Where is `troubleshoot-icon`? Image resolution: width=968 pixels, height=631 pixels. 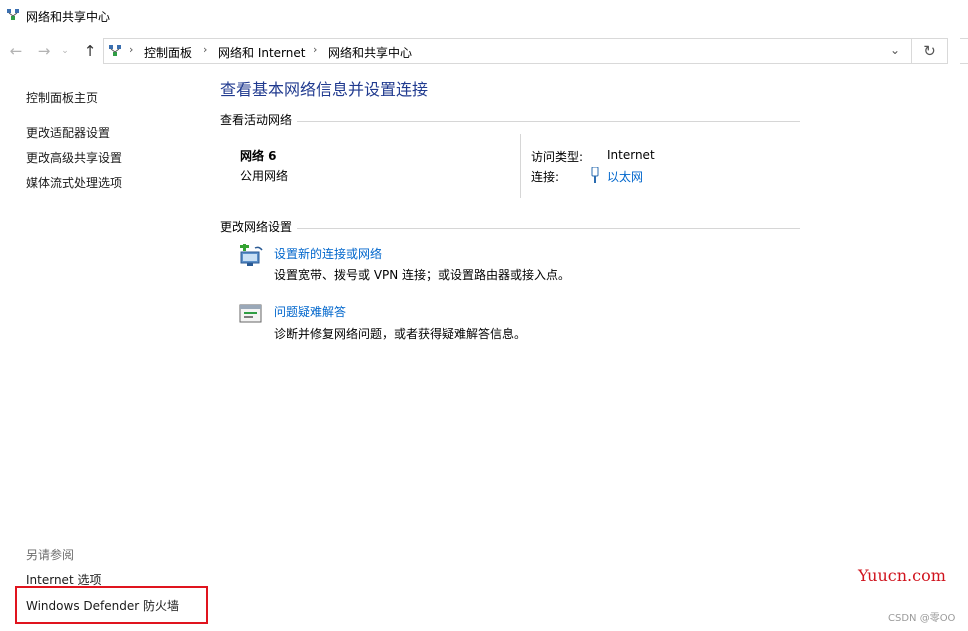 troubleshoot-icon is located at coordinates (250, 313).